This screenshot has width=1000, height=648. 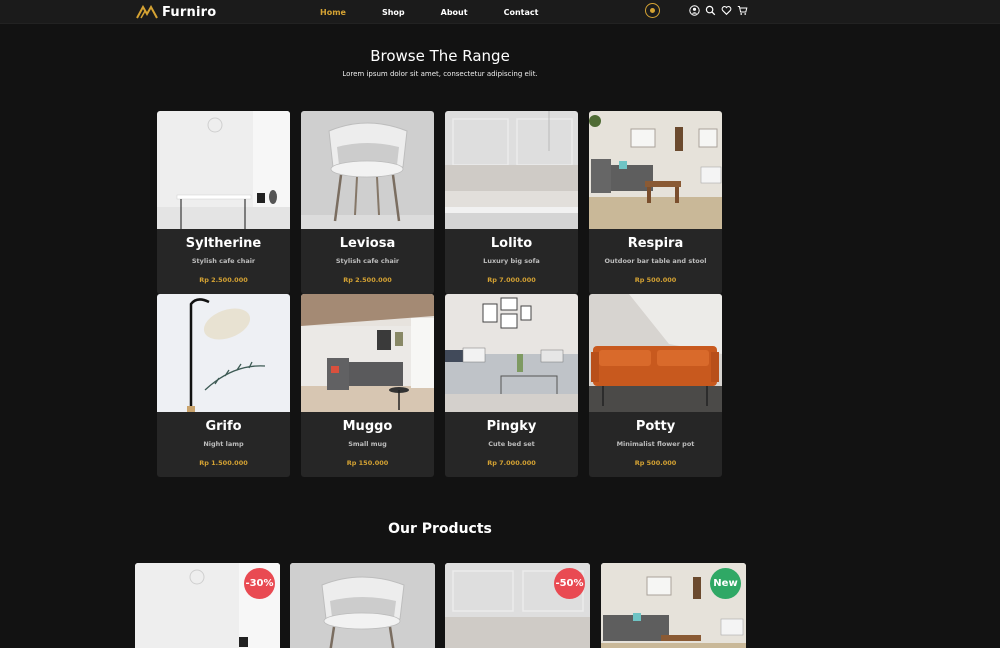 What do you see at coordinates (454, 12) in the screenshot?
I see `nav-about: About` at bounding box center [454, 12].